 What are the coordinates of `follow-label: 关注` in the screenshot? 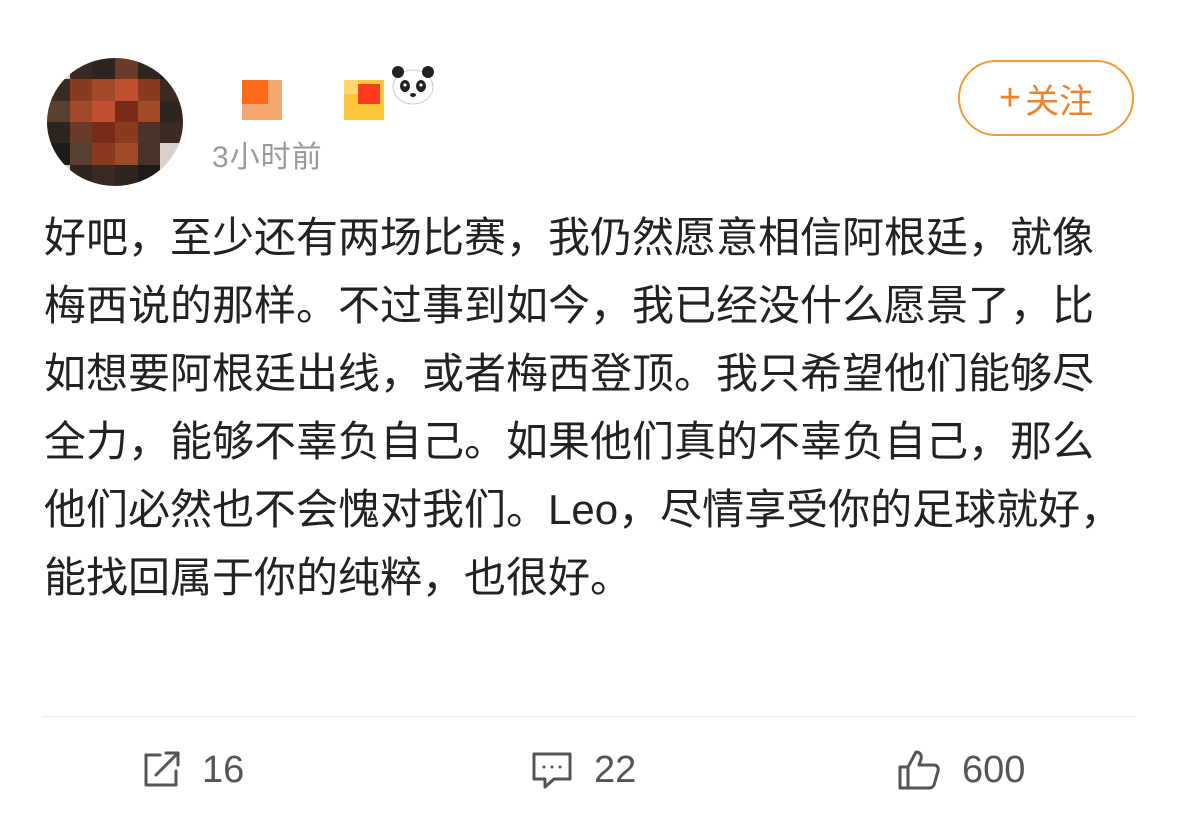 It's located at (1059, 101).